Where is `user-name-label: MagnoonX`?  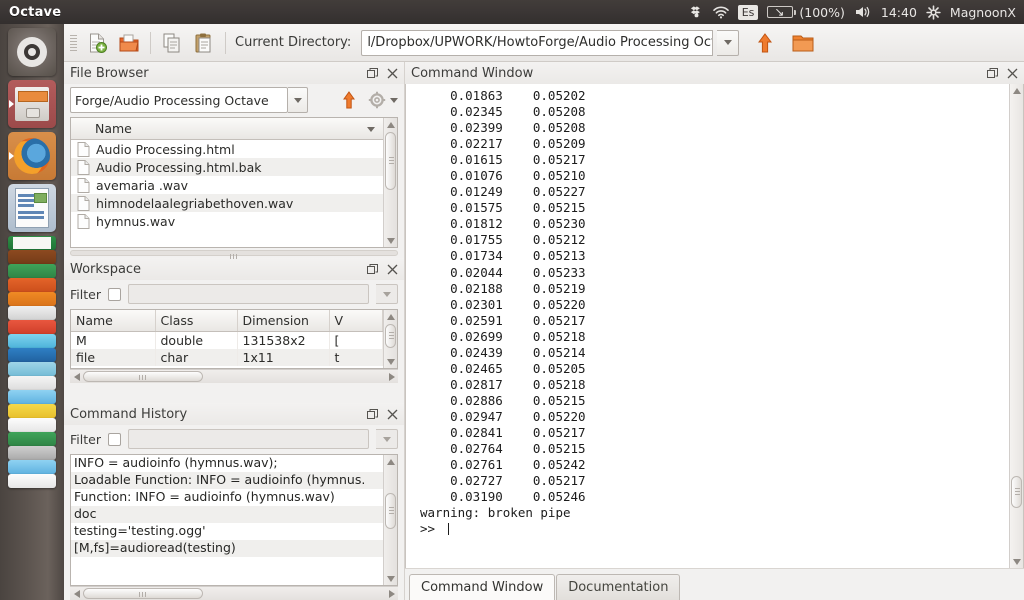
user-name-label: MagnoonX is located at coordinates (983, 12).